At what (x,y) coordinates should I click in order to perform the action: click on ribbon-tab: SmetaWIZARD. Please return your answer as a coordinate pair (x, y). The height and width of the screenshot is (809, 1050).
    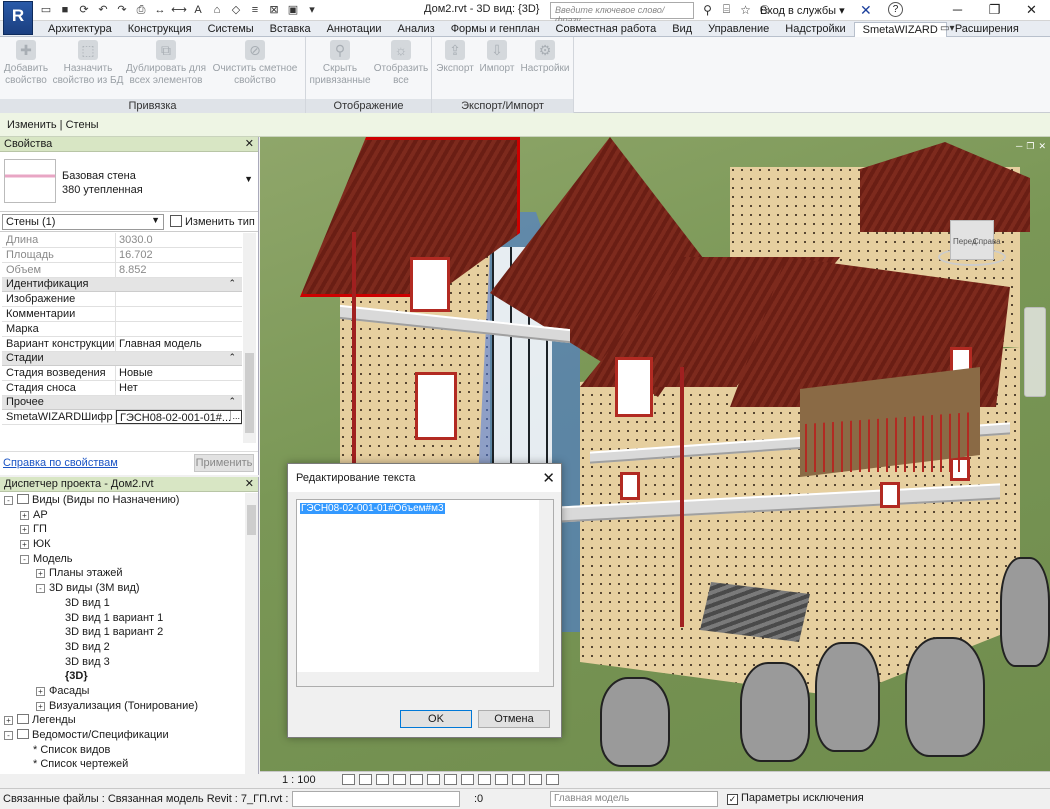
    Looking at the image, I should click on (900, 29).